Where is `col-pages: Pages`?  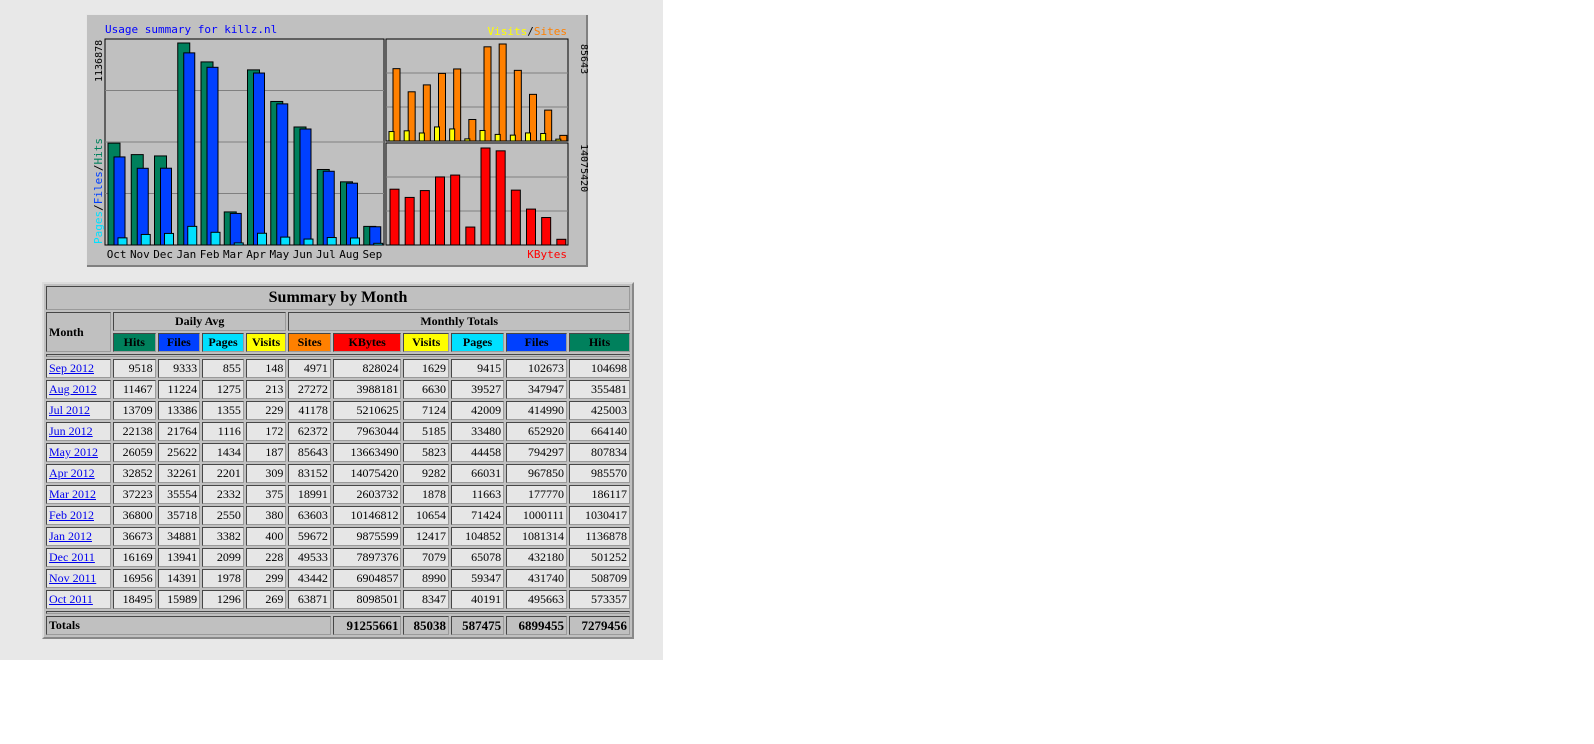
col-pages: Pages is located at coordinates (477, 342).